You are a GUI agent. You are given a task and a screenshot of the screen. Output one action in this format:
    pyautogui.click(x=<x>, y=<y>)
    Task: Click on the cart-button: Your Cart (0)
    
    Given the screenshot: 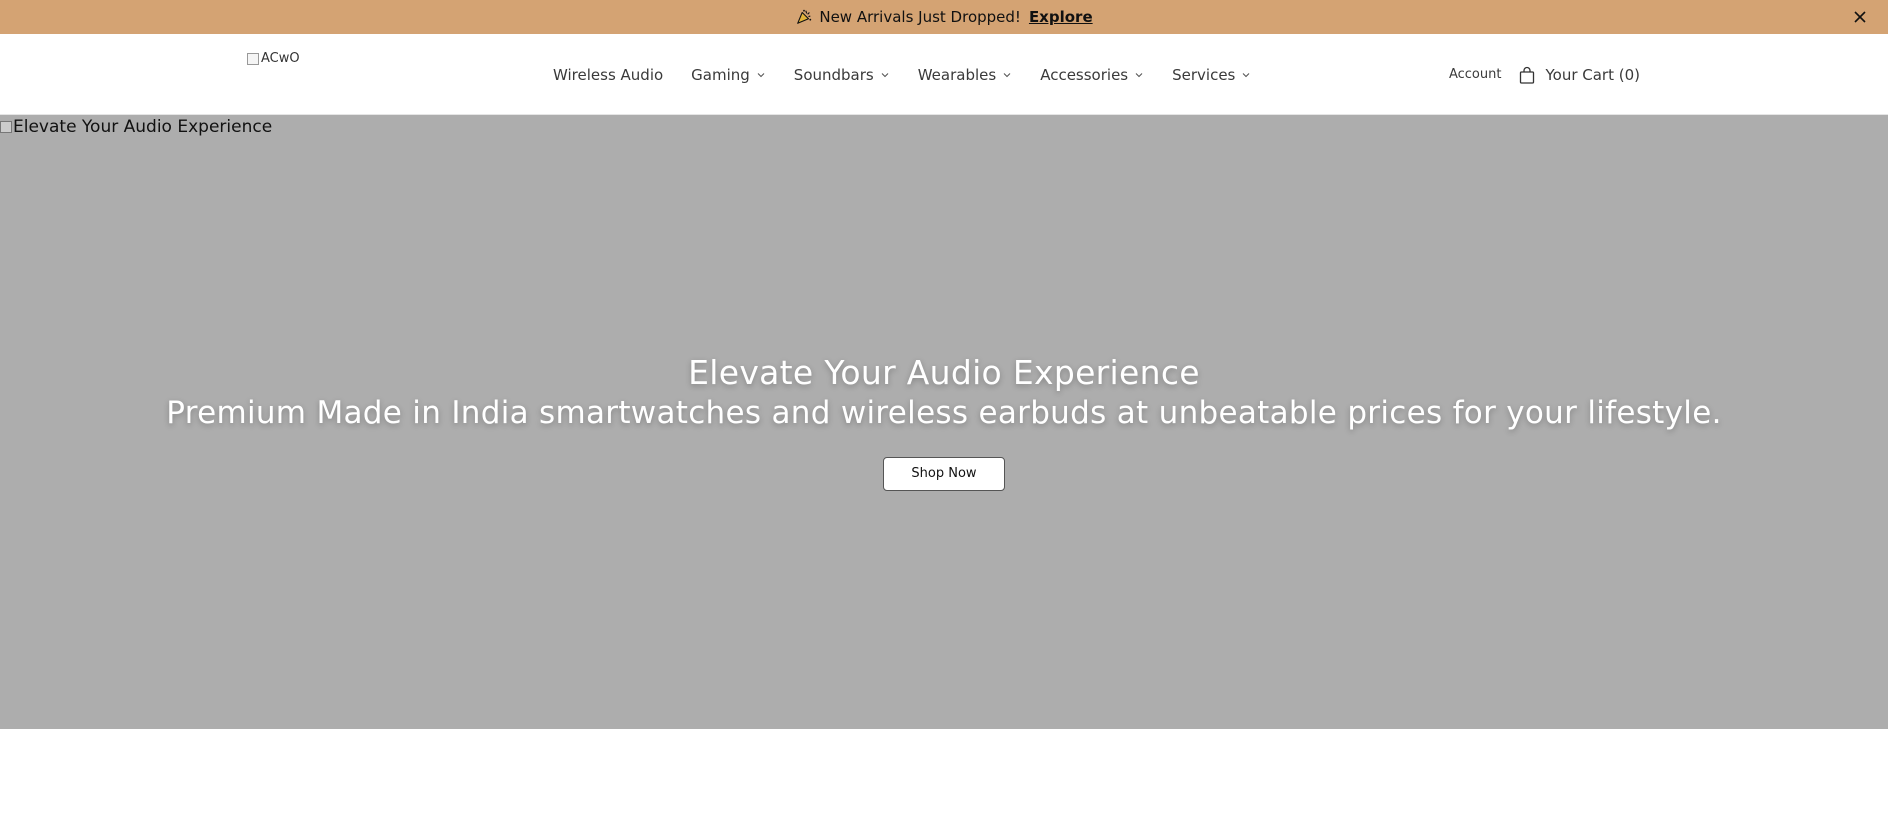 What is the action you would take?
    pyautogui.click(x=1579, y=75)
    